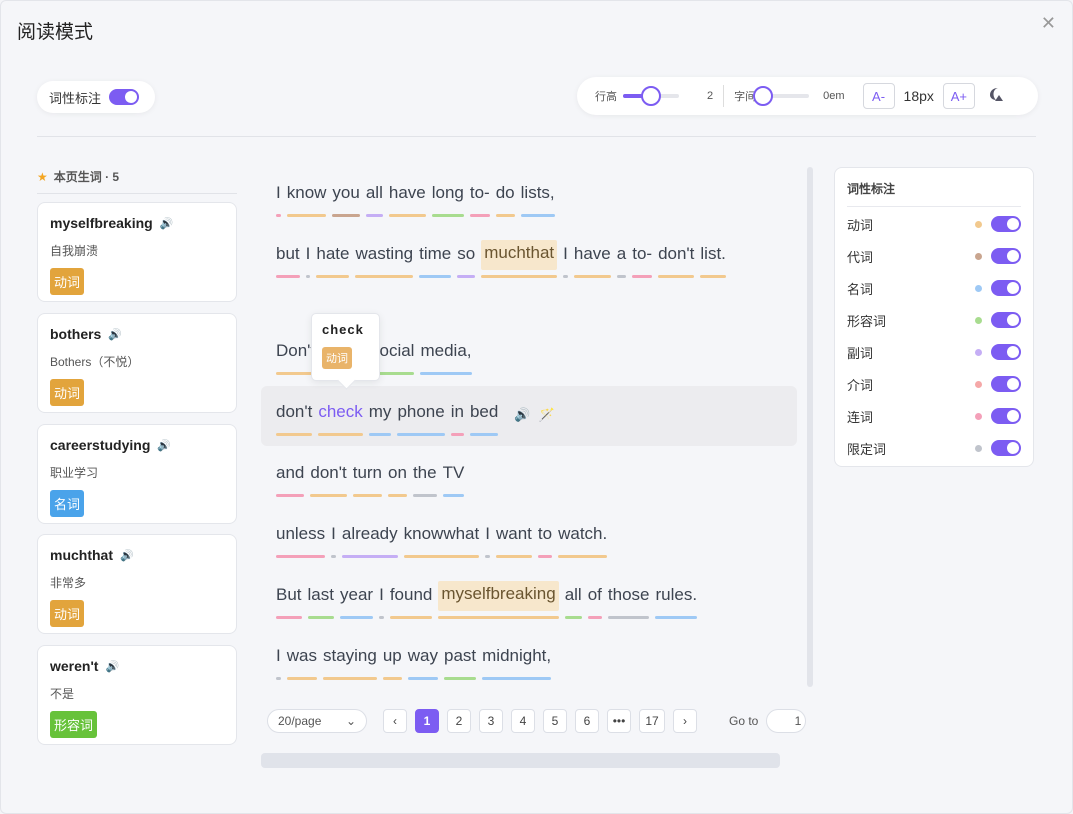 The width and height of the screenshot is (1073, 814). Describe the element at coordinates (505, 200) in the screenshot. I see `word-token: do` at that location.